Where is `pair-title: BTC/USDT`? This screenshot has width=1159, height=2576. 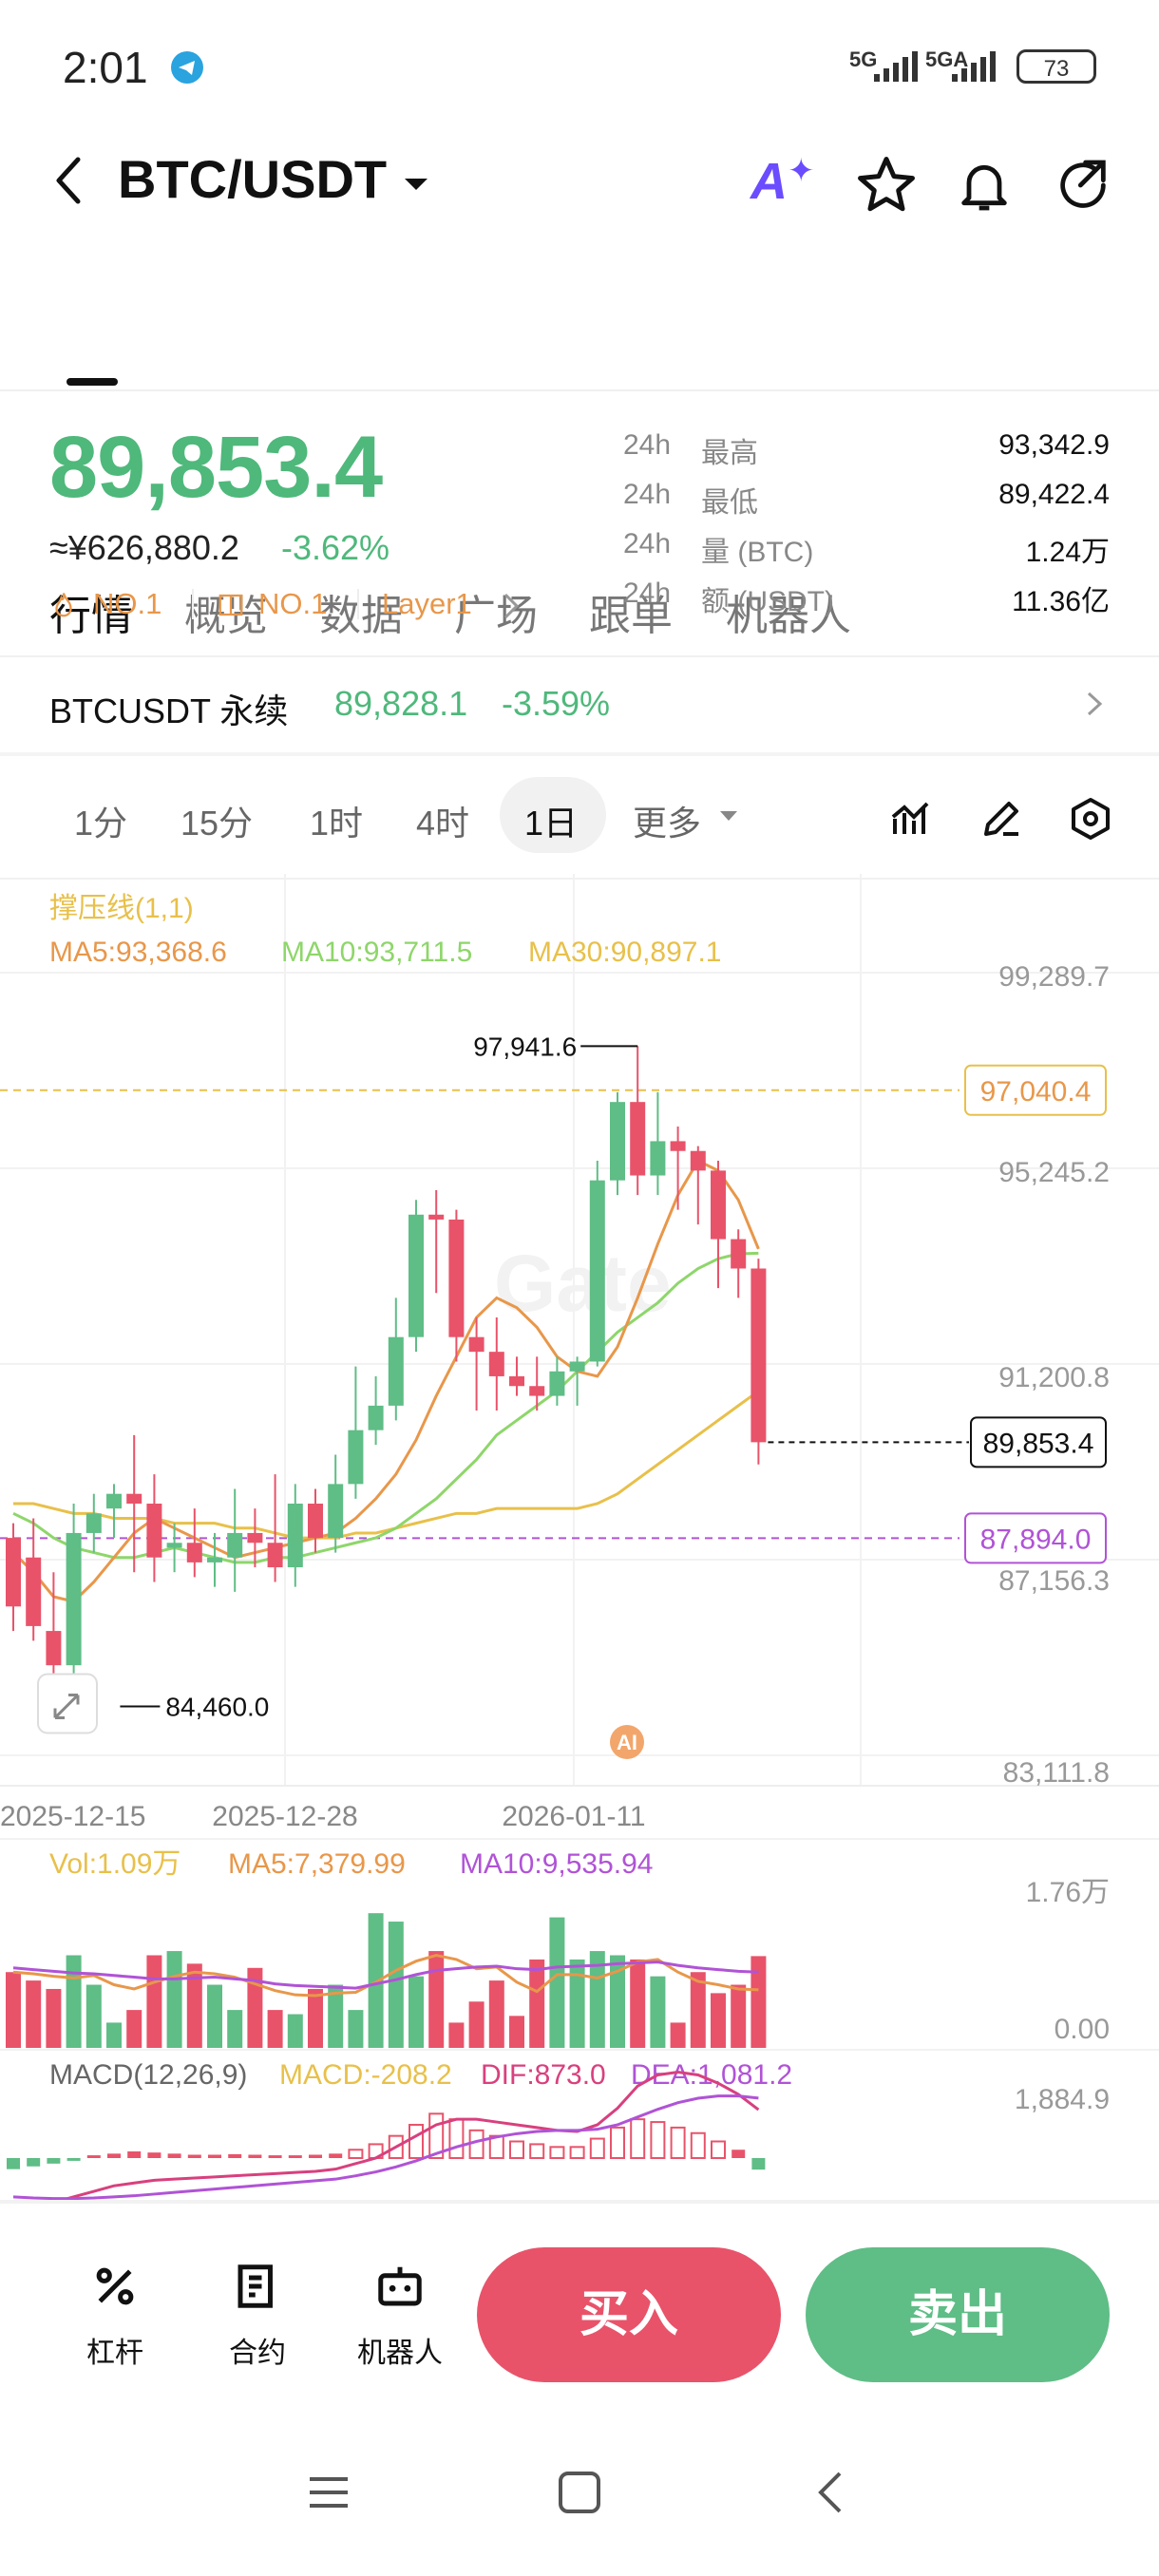 pair-title: BTC/USDT is located at coordinates (252, 179).